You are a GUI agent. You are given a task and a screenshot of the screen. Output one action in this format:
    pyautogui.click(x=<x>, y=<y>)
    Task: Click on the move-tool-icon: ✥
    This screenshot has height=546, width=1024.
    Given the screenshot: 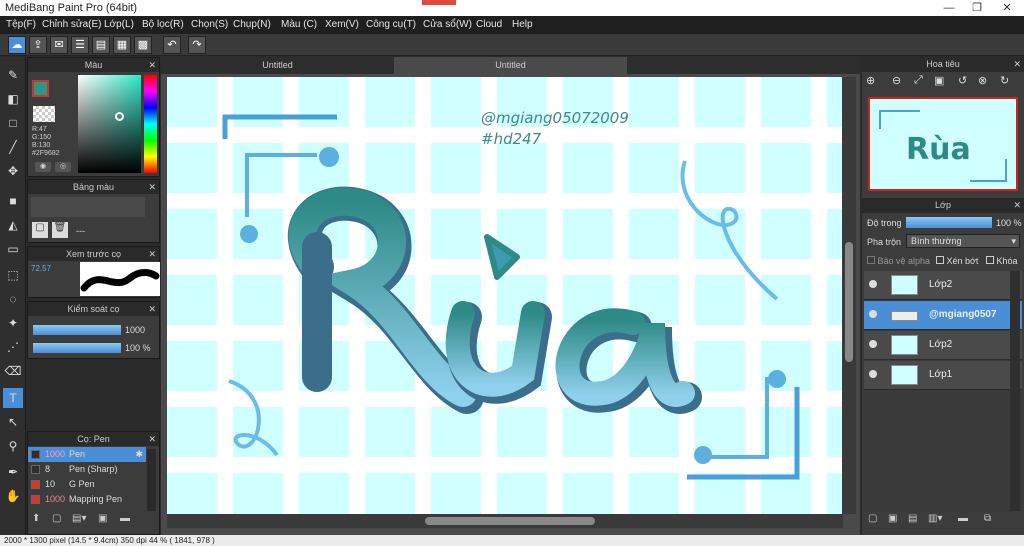 What is the action you would take?
    pyautogui.click(x=13, y=171)
    